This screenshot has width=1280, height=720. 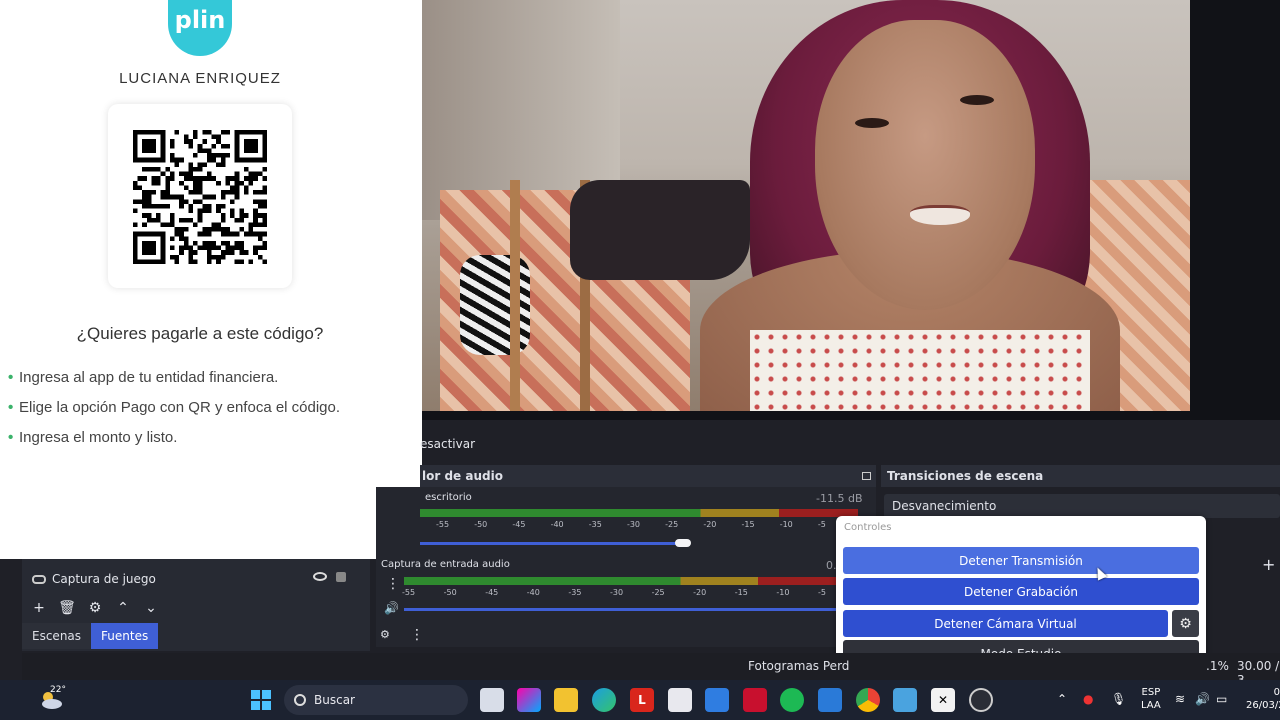 What do you see at coordinates (651, 670) in the screenshot?
I see `status-bar: Fotogramas Perd .1% 30.00 / 3` at bounding box center [651, 670].